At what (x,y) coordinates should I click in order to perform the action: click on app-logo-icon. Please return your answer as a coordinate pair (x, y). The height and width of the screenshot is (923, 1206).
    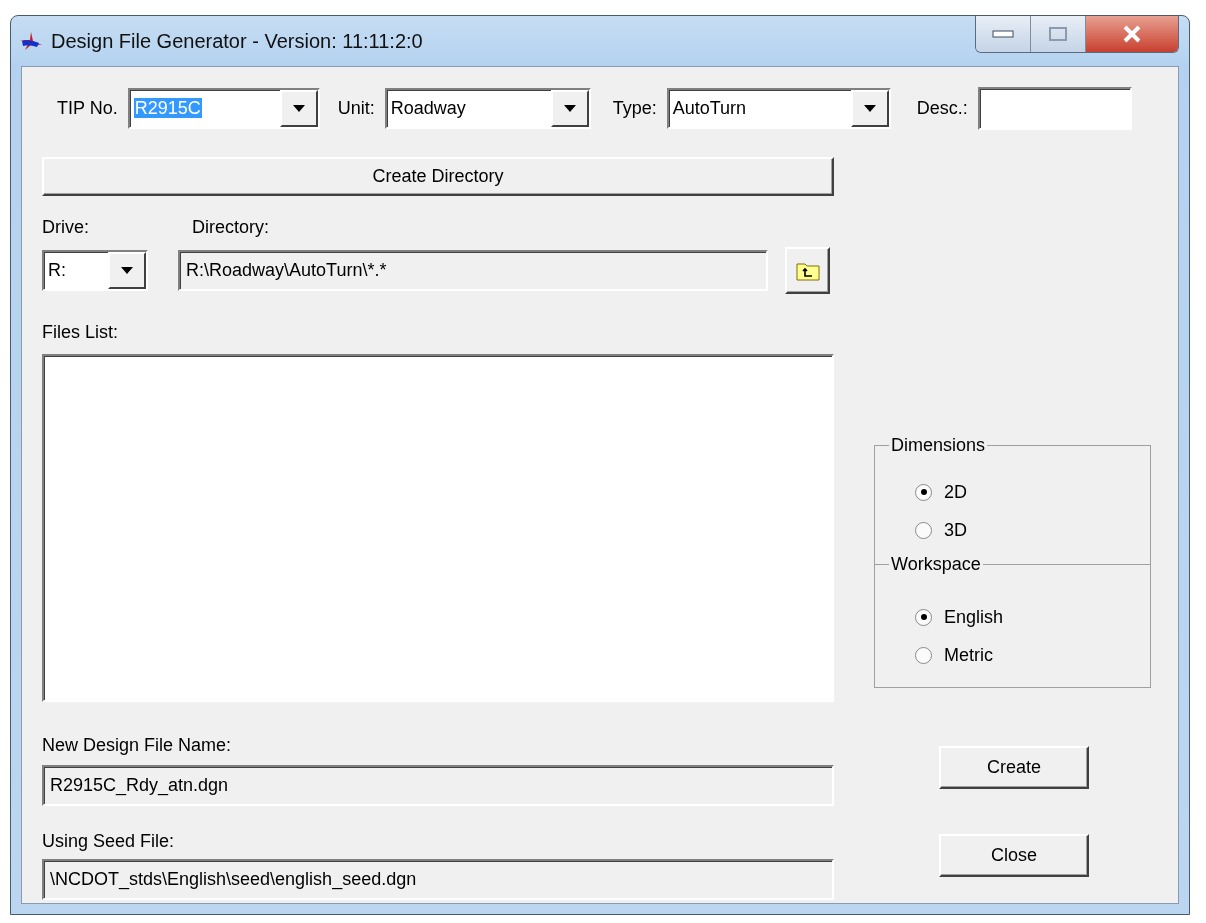
    Looking at the image, I should click on (31, 41).